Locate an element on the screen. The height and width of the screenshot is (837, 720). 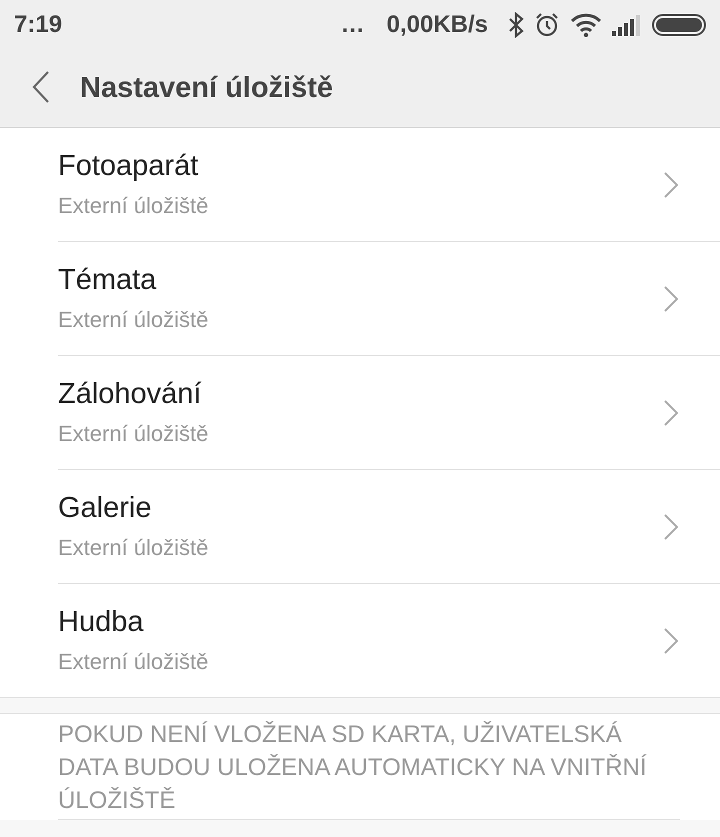
settings-item: Zálohování Externí úložiště is located at coordinates (389, 413).